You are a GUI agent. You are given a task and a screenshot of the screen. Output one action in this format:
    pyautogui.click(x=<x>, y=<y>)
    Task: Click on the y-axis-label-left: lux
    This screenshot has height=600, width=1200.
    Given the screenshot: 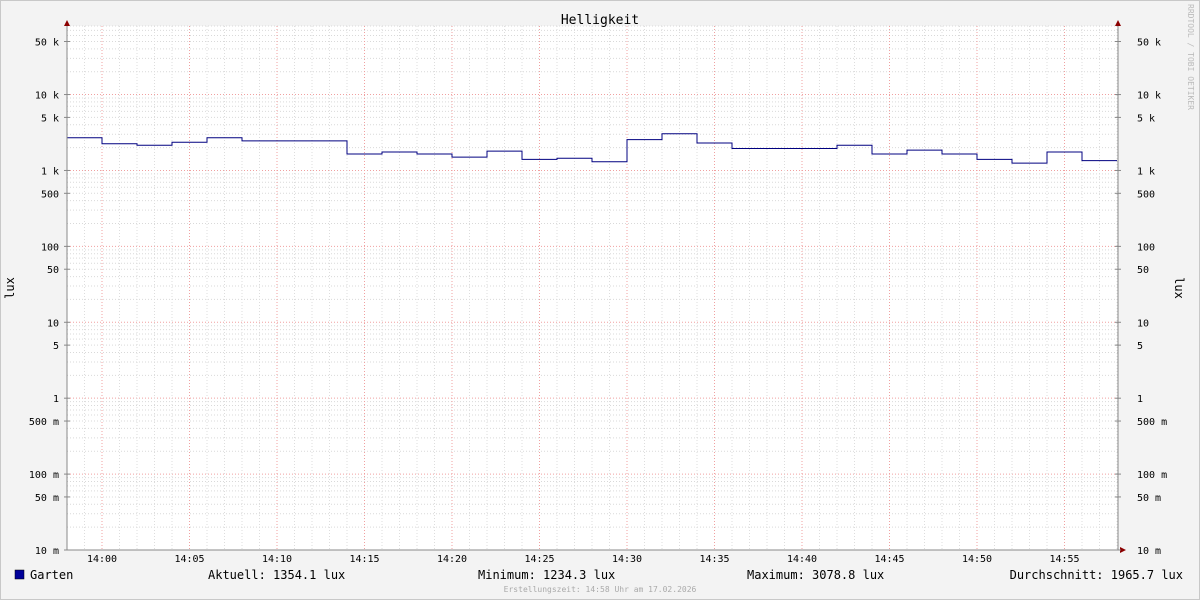 What is the action you would take?
    pyautogui.click(x=10, y=288)
    